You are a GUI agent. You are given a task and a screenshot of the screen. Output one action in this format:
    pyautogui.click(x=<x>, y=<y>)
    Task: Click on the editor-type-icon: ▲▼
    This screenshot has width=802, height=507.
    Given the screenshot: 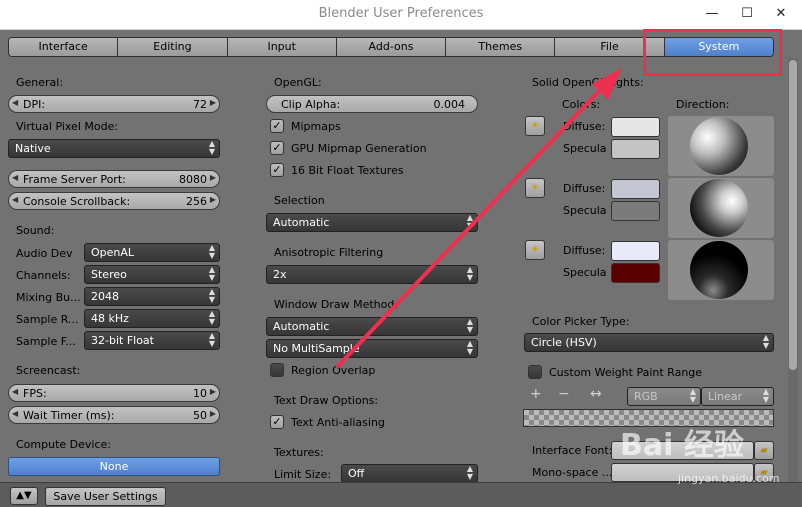 What is the action you would take?
    pyautogui.click(x=24, y=496)
    